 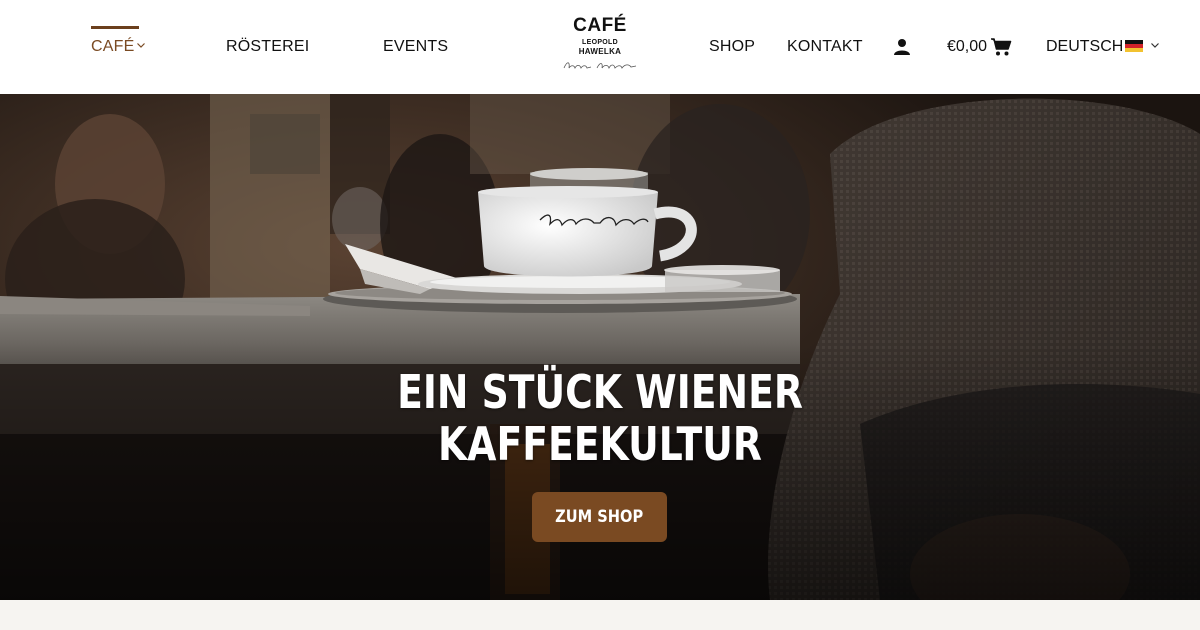 What do you see at coordinates (600, 42) in the screenshot?
I see `logo-line1: LEOPOLD` at bounding box center [600, 42].